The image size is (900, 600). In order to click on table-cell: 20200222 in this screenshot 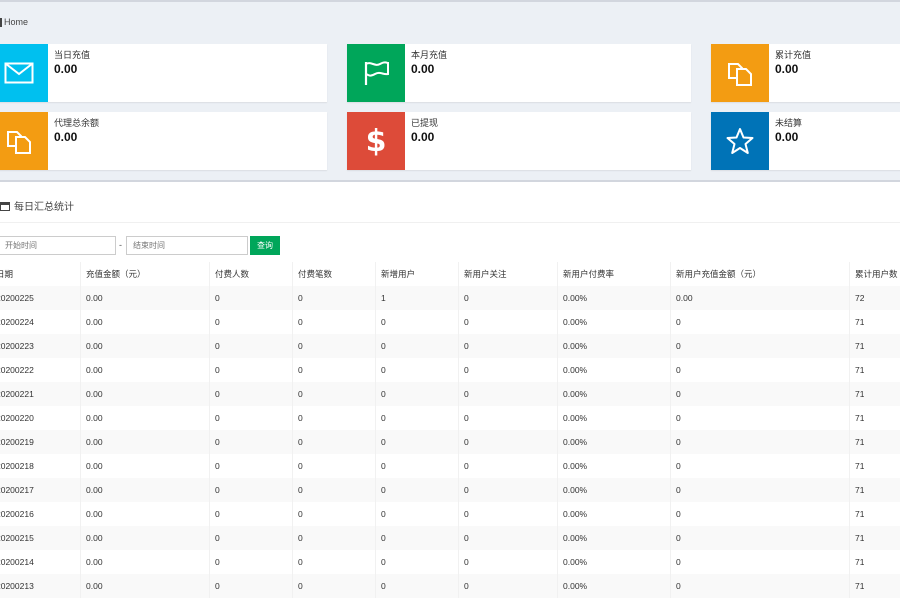, I will do `click(17, 370)`.